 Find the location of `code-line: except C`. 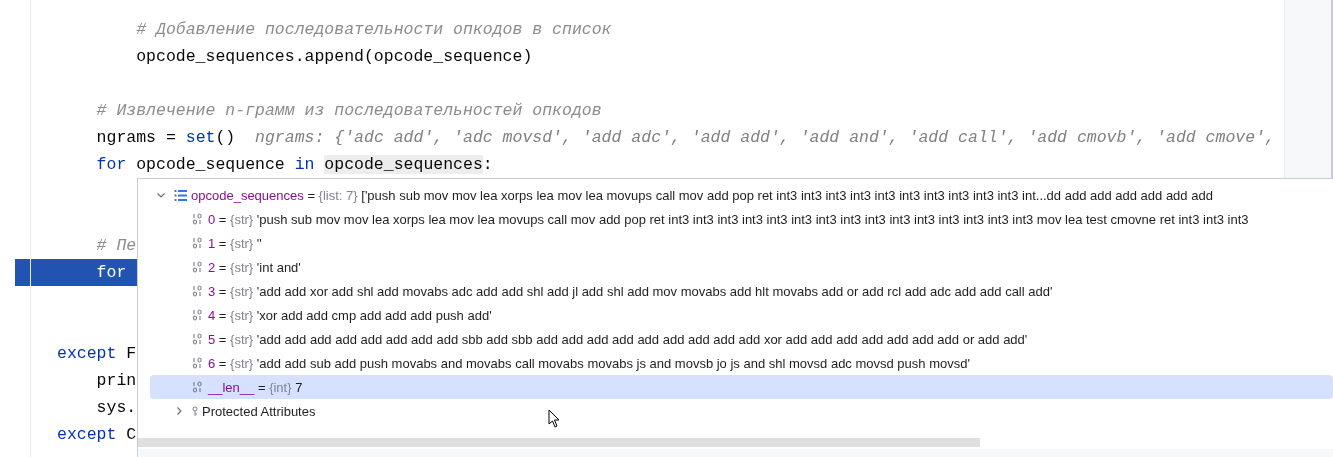

code-line: except C is located at coordinates (97, 434).